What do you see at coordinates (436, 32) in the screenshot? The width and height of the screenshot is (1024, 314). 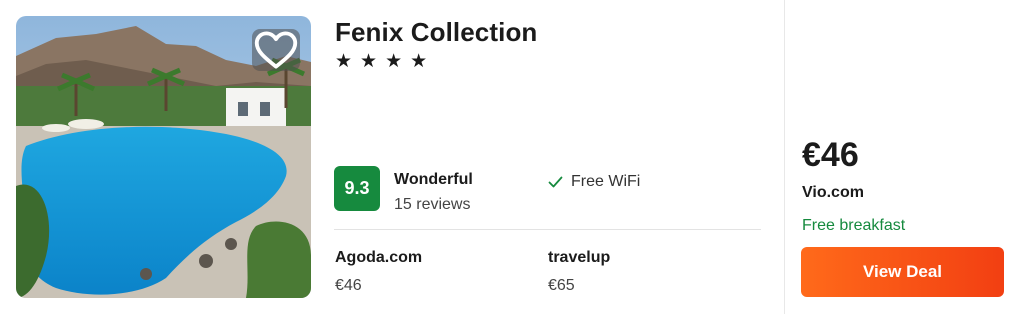 I see `hotel-name: Fenix Collection` at bounding box center [436, 32].